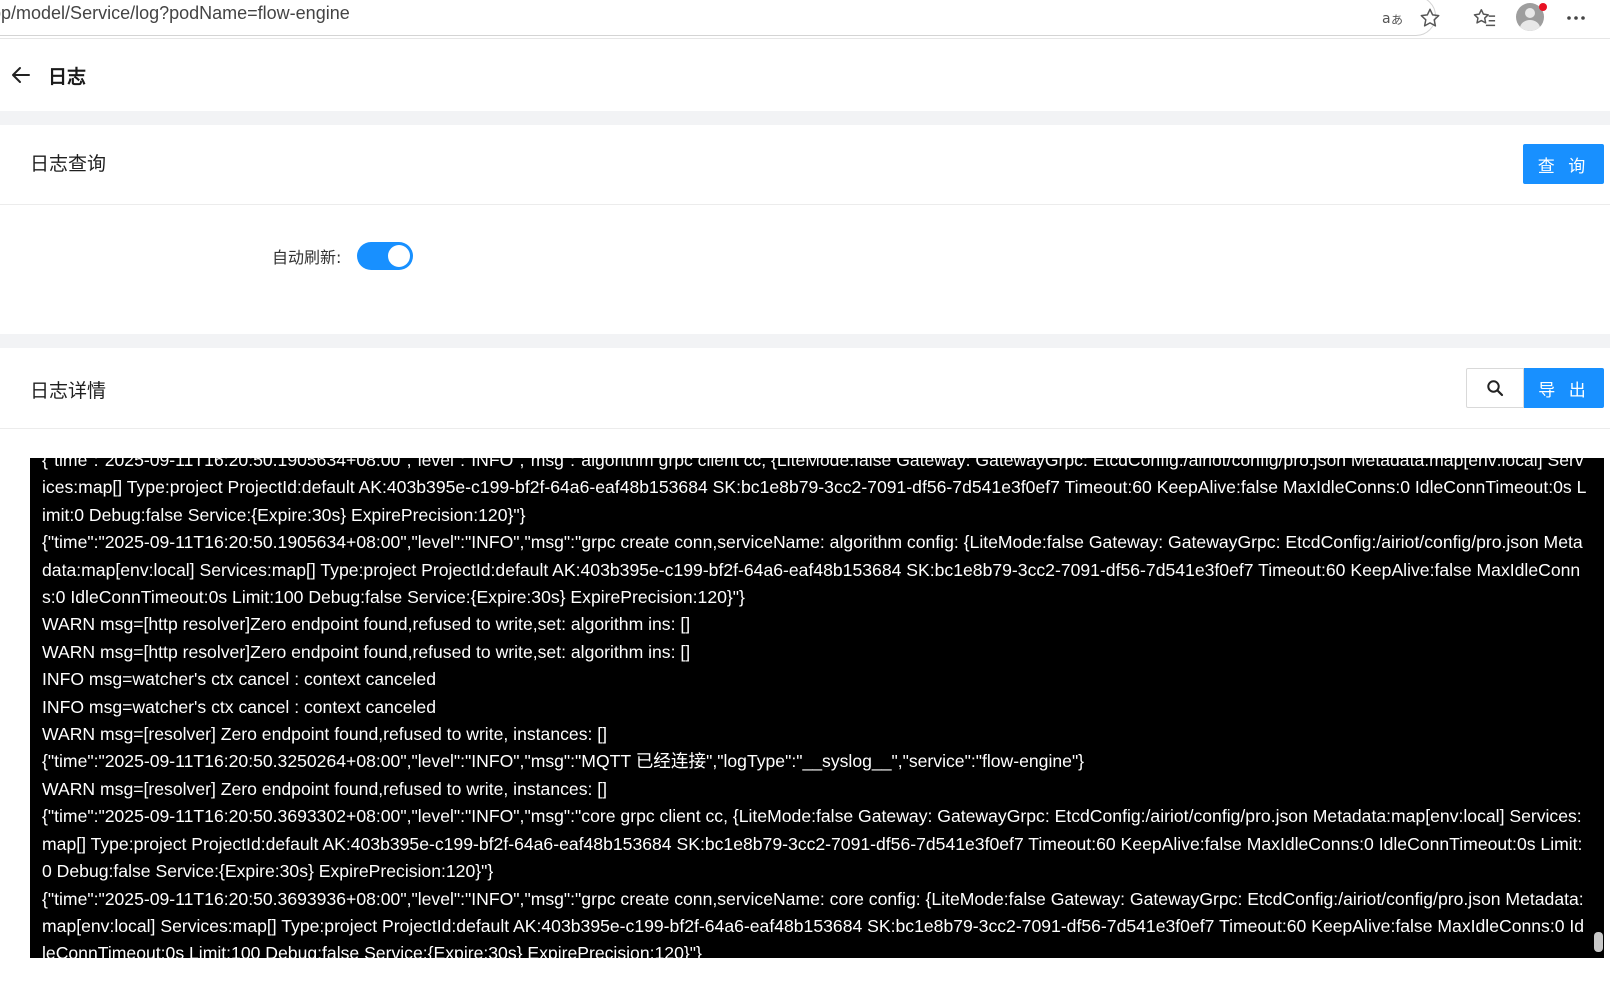 The image size is (1610, 991). What do you see at coordinates (1430, 18) in the screenshot?
I see `favorite-star-icon` at bounding box center [1430, 18].